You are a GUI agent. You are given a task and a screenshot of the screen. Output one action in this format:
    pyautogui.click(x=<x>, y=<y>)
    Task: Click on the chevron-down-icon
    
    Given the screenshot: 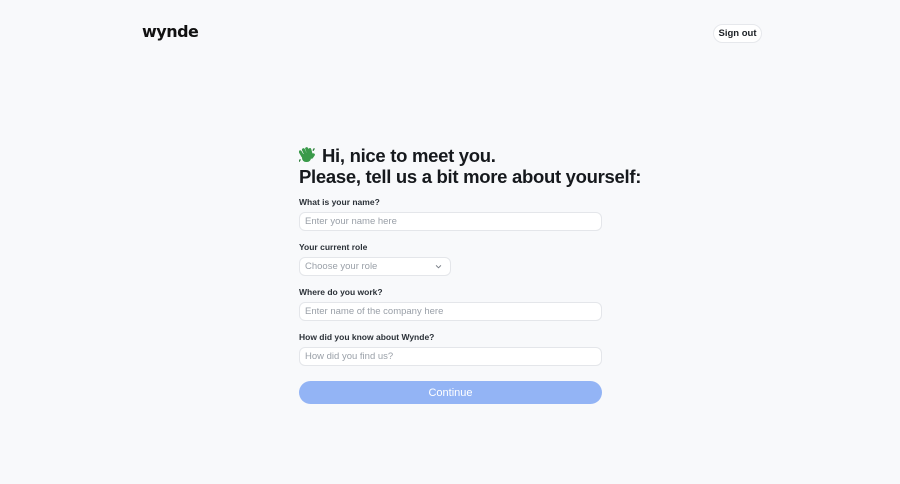 What is the action you would take?
    pyautogui.click(x=438, y=267)
    